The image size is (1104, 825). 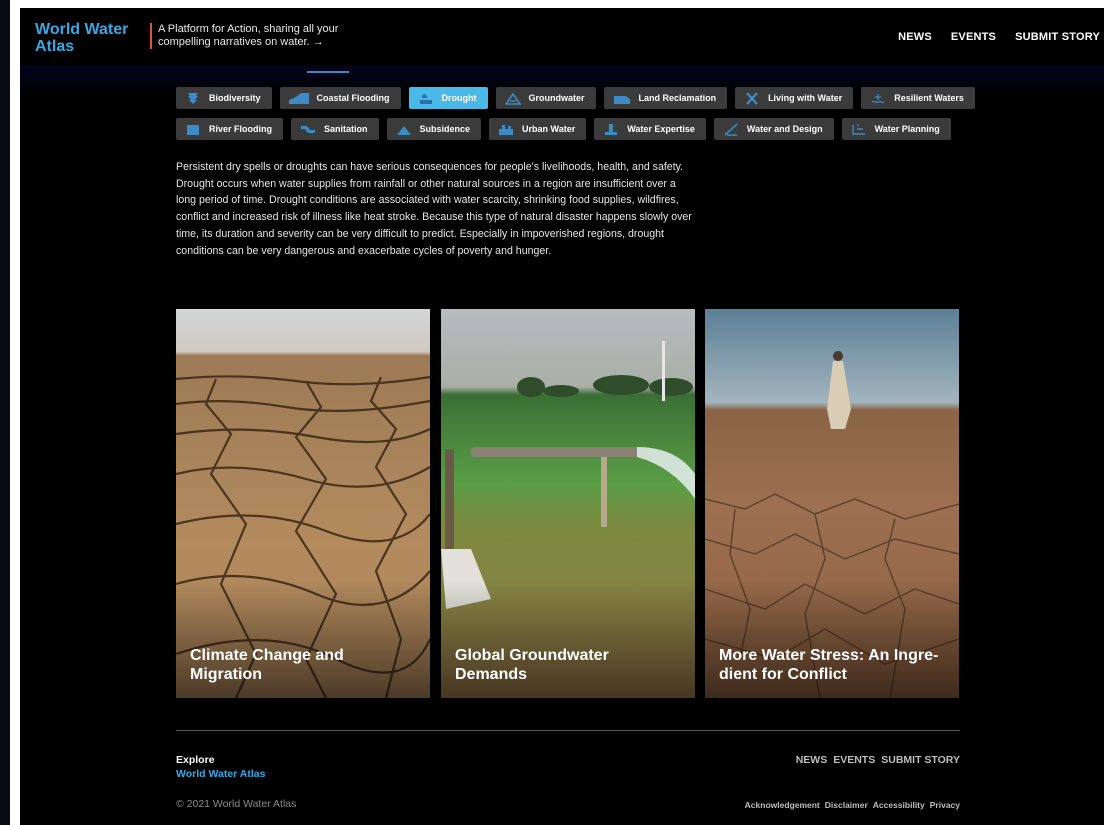 I want to click on drought-icon, so click(x=425, y=98).